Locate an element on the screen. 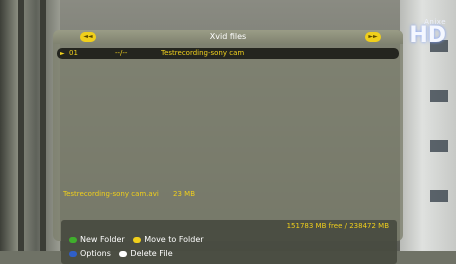 This screenshot has height=264, width=456. selected-file-info: Testrecording-sony cam.avi 23 MB is located at coordinates (129, 194).